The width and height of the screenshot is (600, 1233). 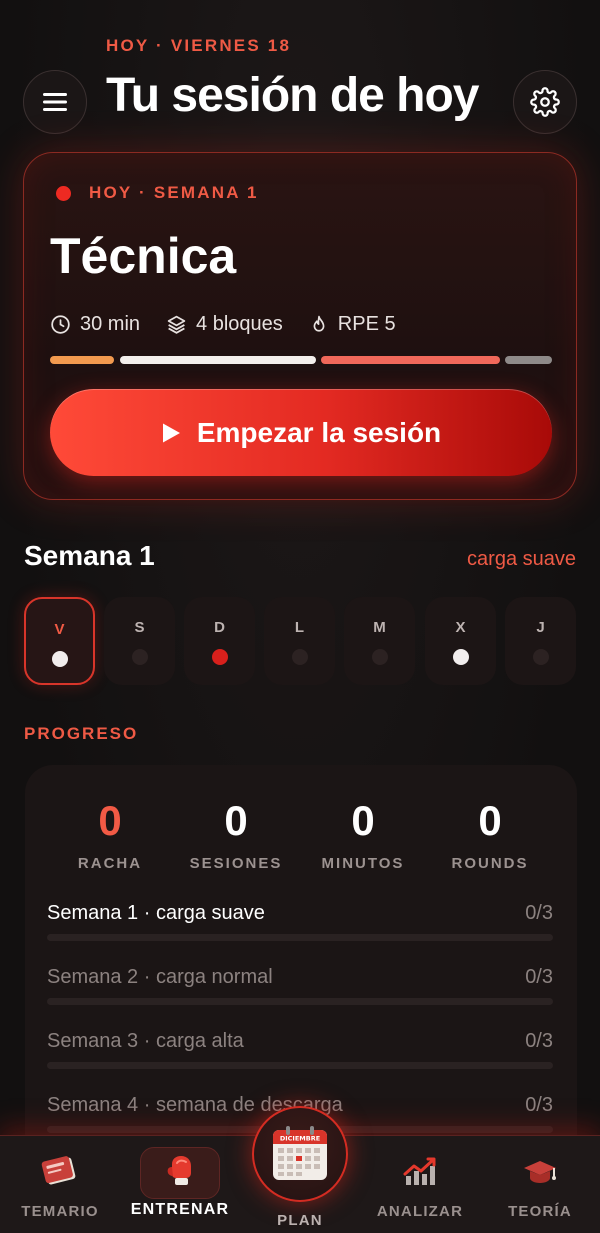 I want to click on progress-section-label: PROGRESO, so click(x=81, y=733).